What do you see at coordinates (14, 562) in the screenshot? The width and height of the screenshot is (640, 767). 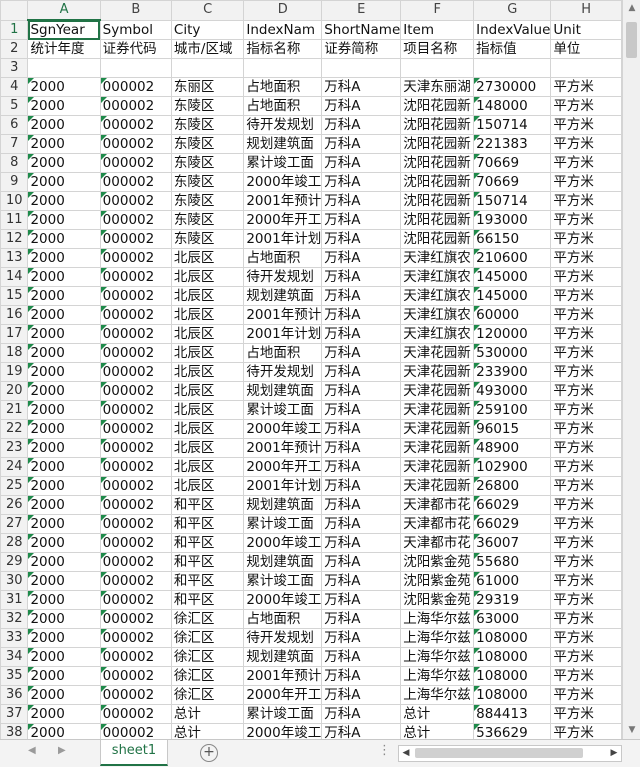 I see `row-header: 29` at bounding box center [14, 562].